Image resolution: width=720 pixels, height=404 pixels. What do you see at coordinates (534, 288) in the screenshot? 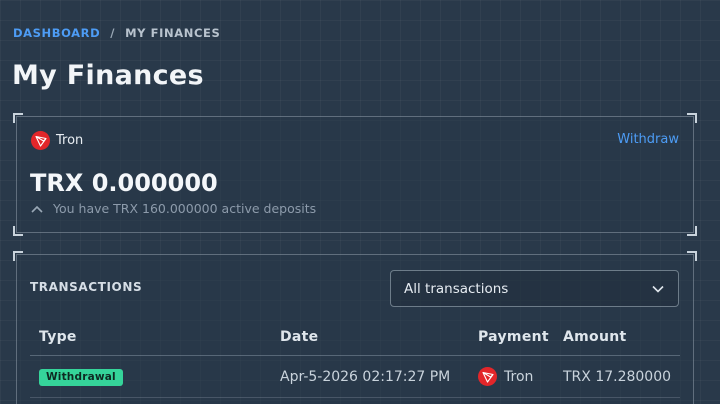
I see `transaction-filter-select: All transactions` at bounding box center [534, 288].